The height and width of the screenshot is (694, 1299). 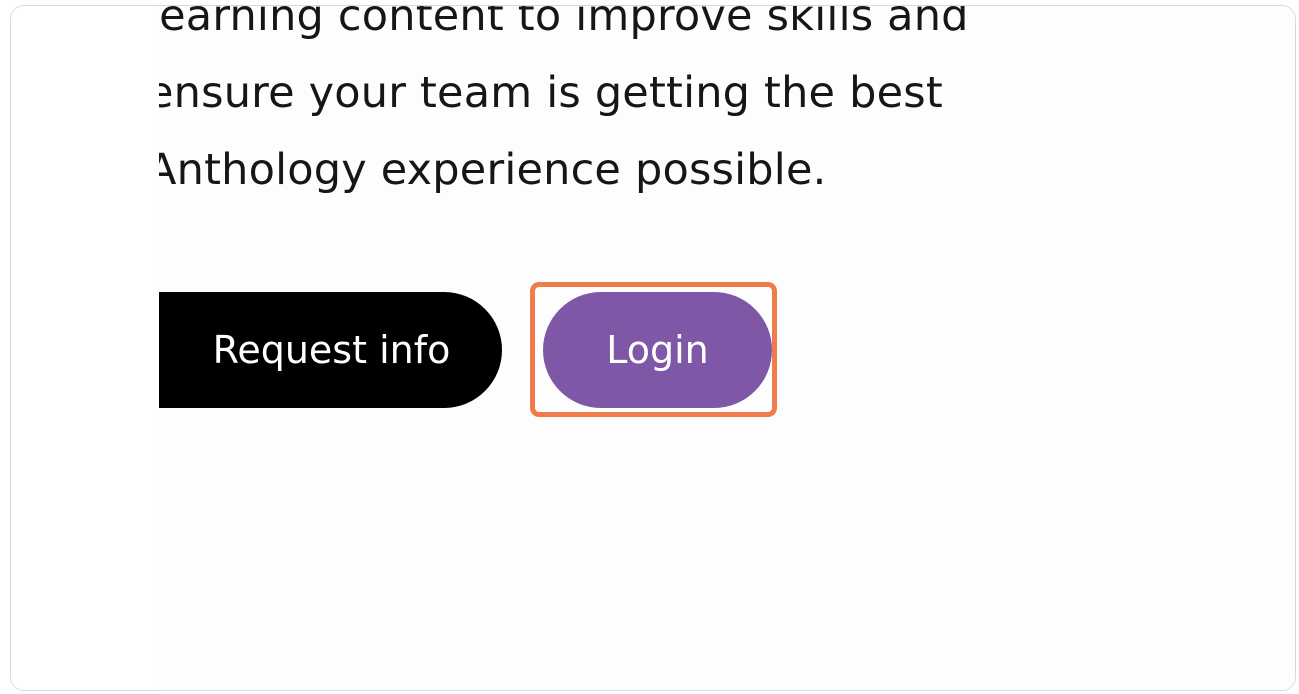 What do you see at coordinates (493, 170) in the screenshot?
I see `paragraph-line-3: Anthology experience possible.` at bounding box center [493, 170].